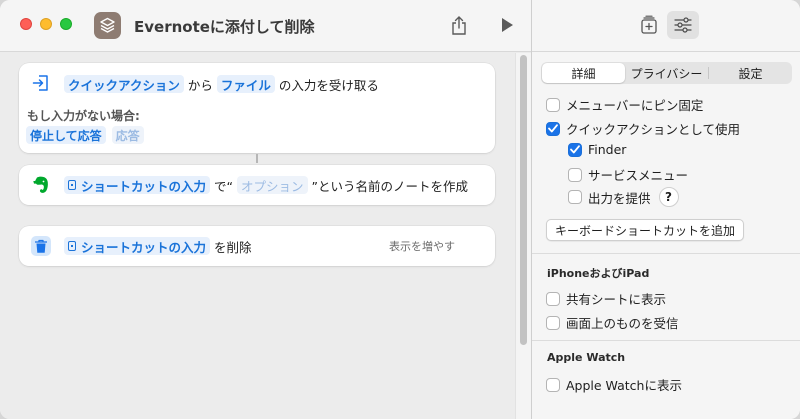 This screenshot has width=800, height=419. What do you see at coordinates (583, 73) in the screenshot?
I see `tab-details: 詳細` at bounding box center [583, 73].